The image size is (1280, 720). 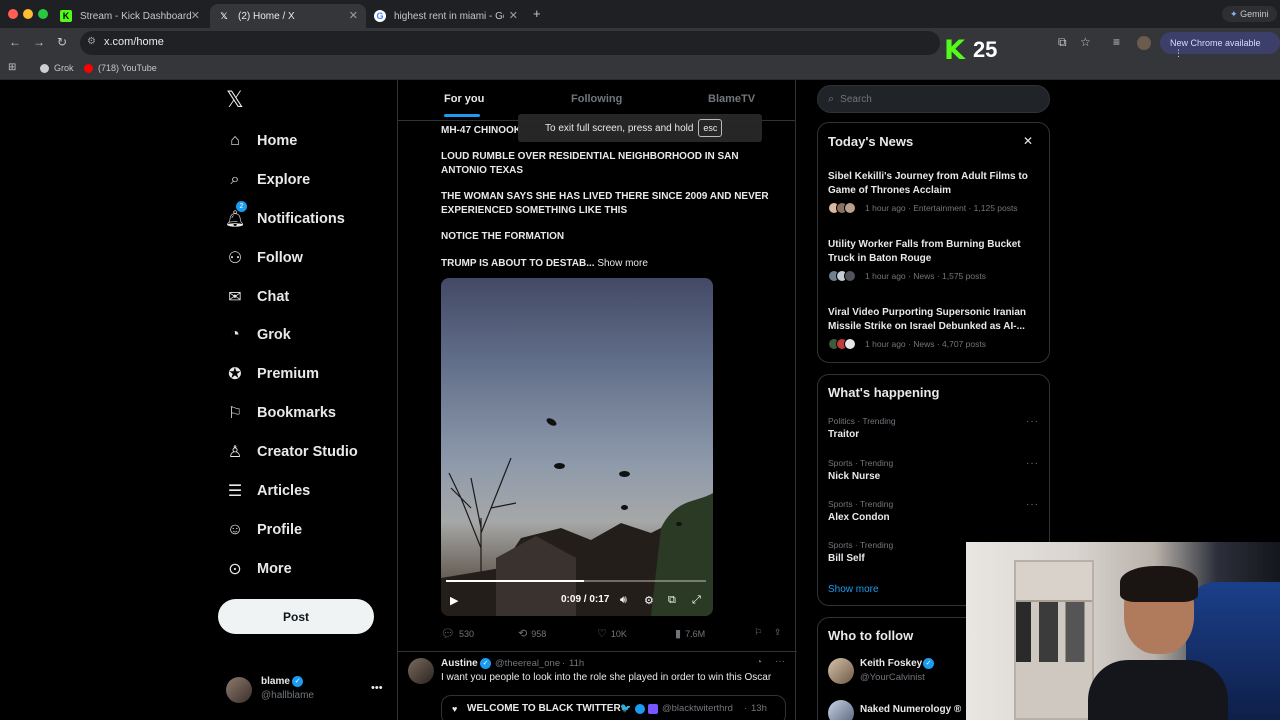 I want to click on search-input: ⌕ Search, so click(x=933, y=99).